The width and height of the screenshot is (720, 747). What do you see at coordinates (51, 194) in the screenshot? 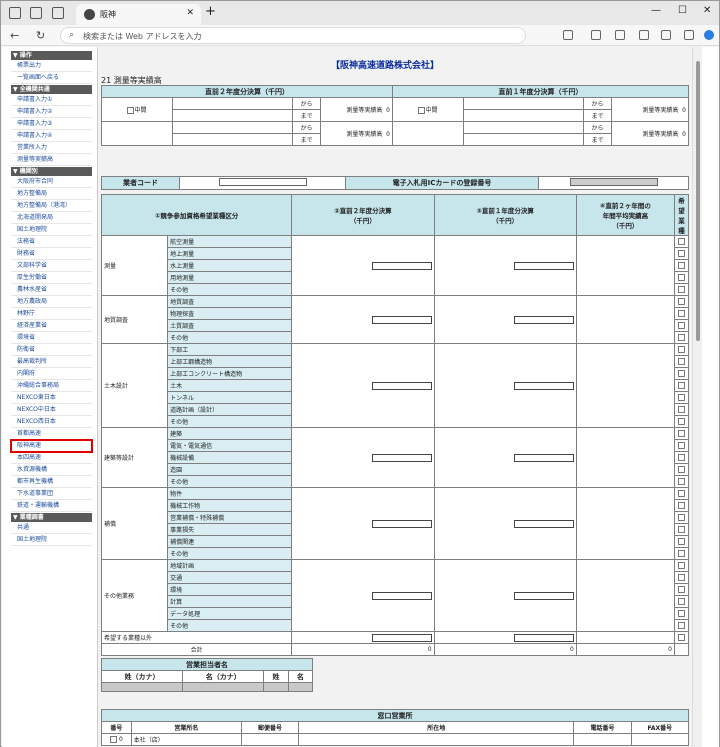
I see `sidebar-item: 地方整備局` at bounding box center [51, 194].